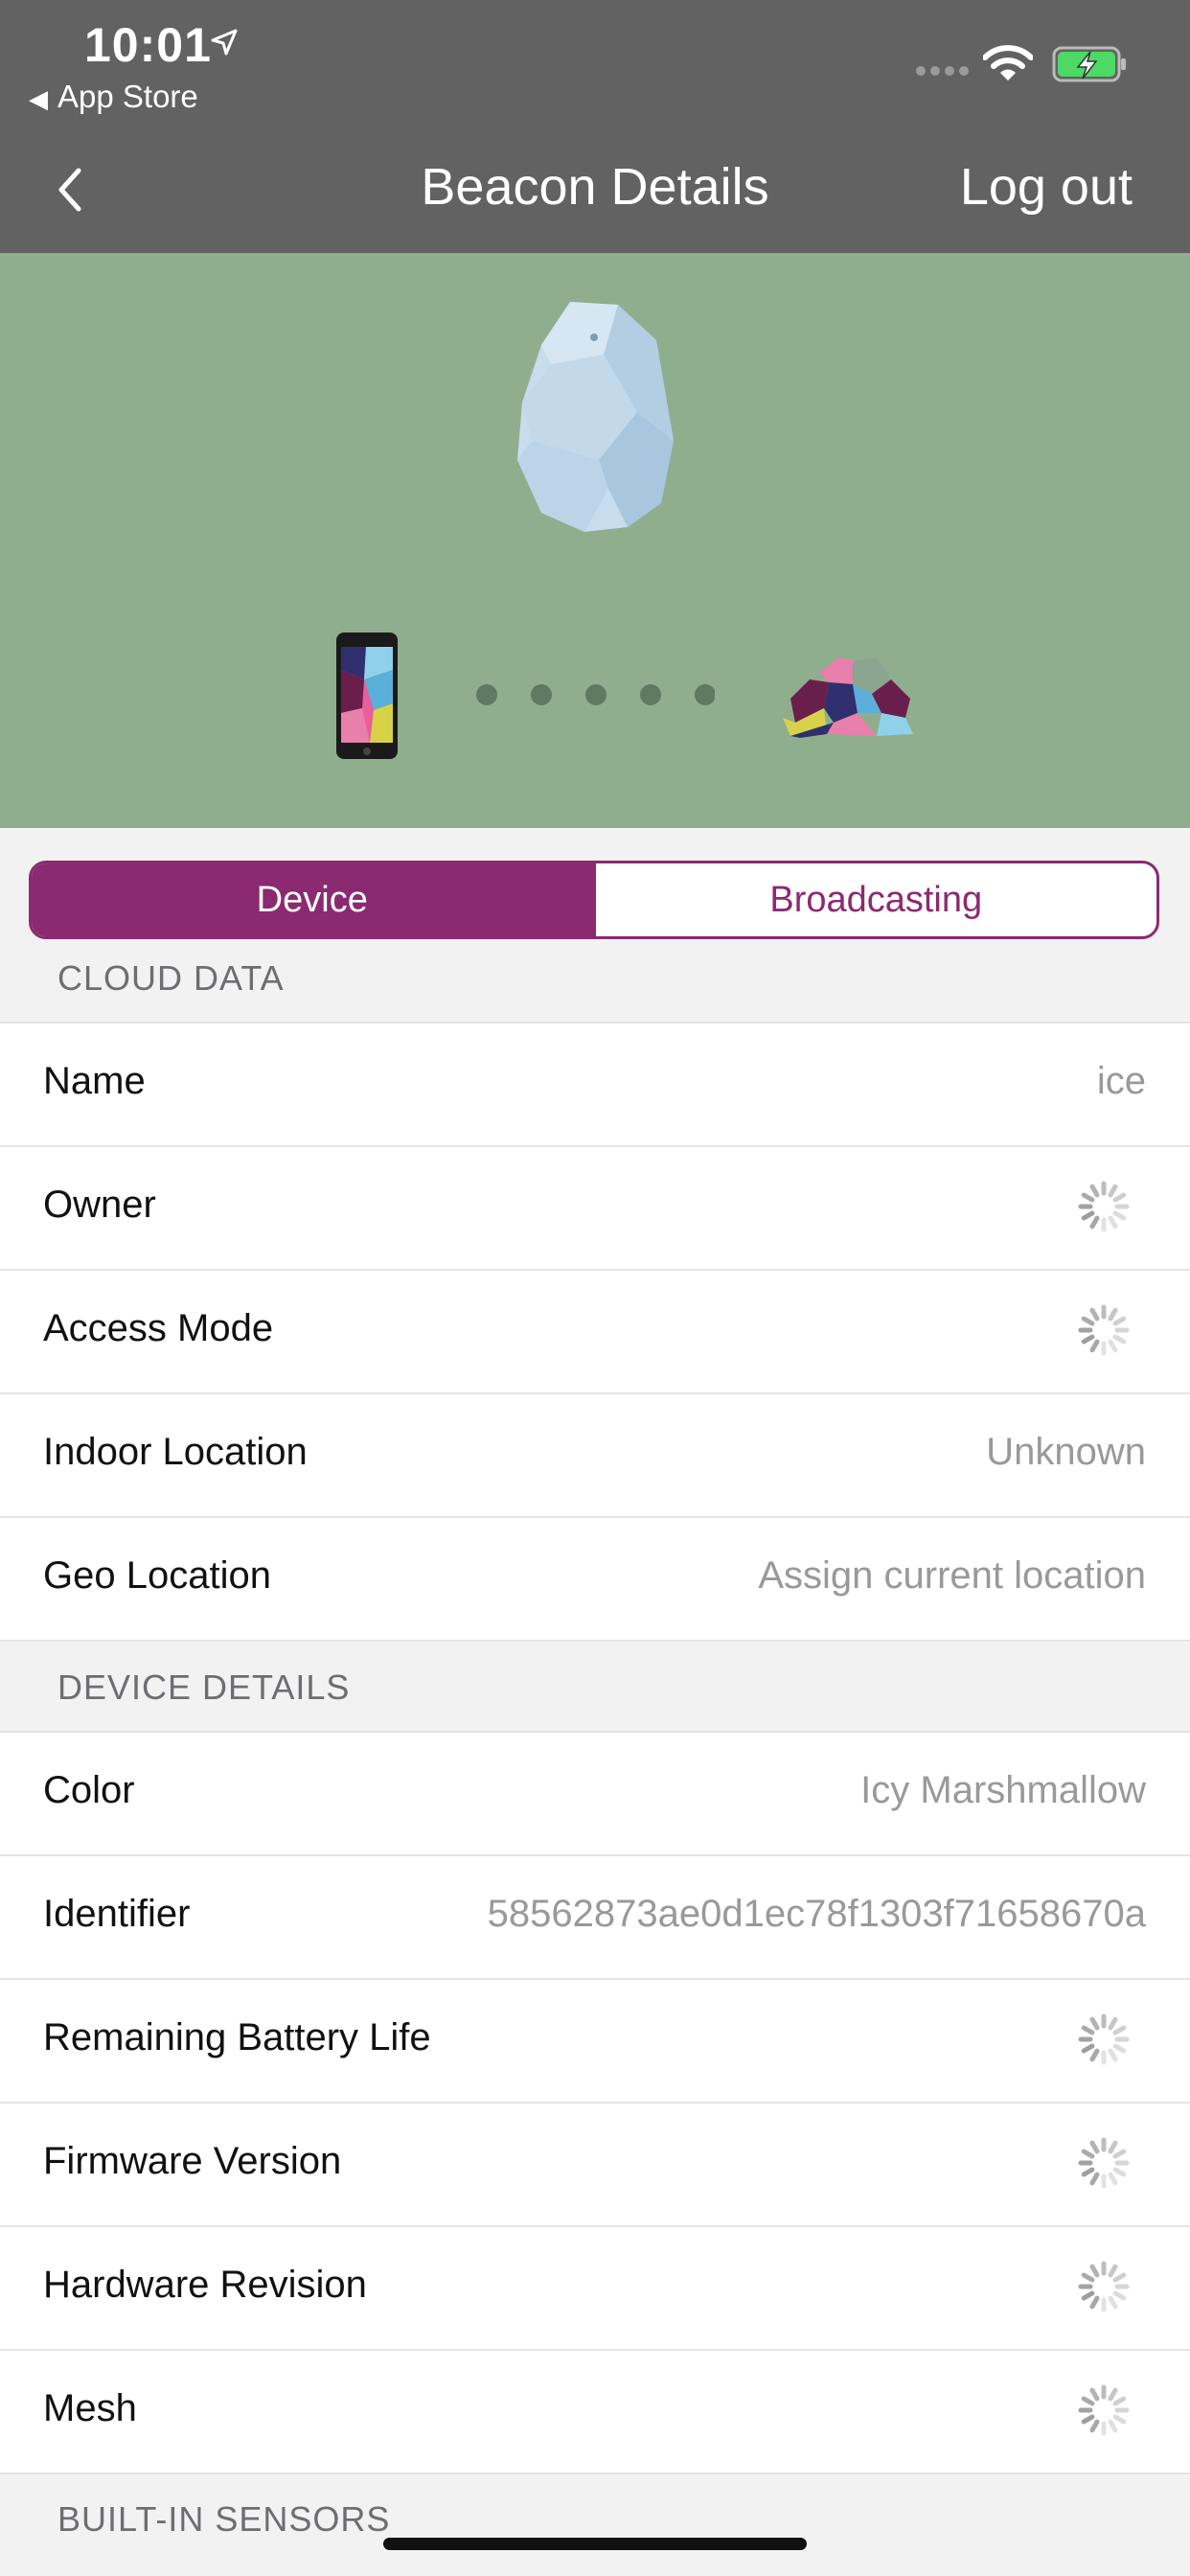 The image size is (1190, 2576). What do you see at coordinates (952, 1575) in the screenshot?
I see `row-value: Assign current location` at bounding box center [952, 1575].